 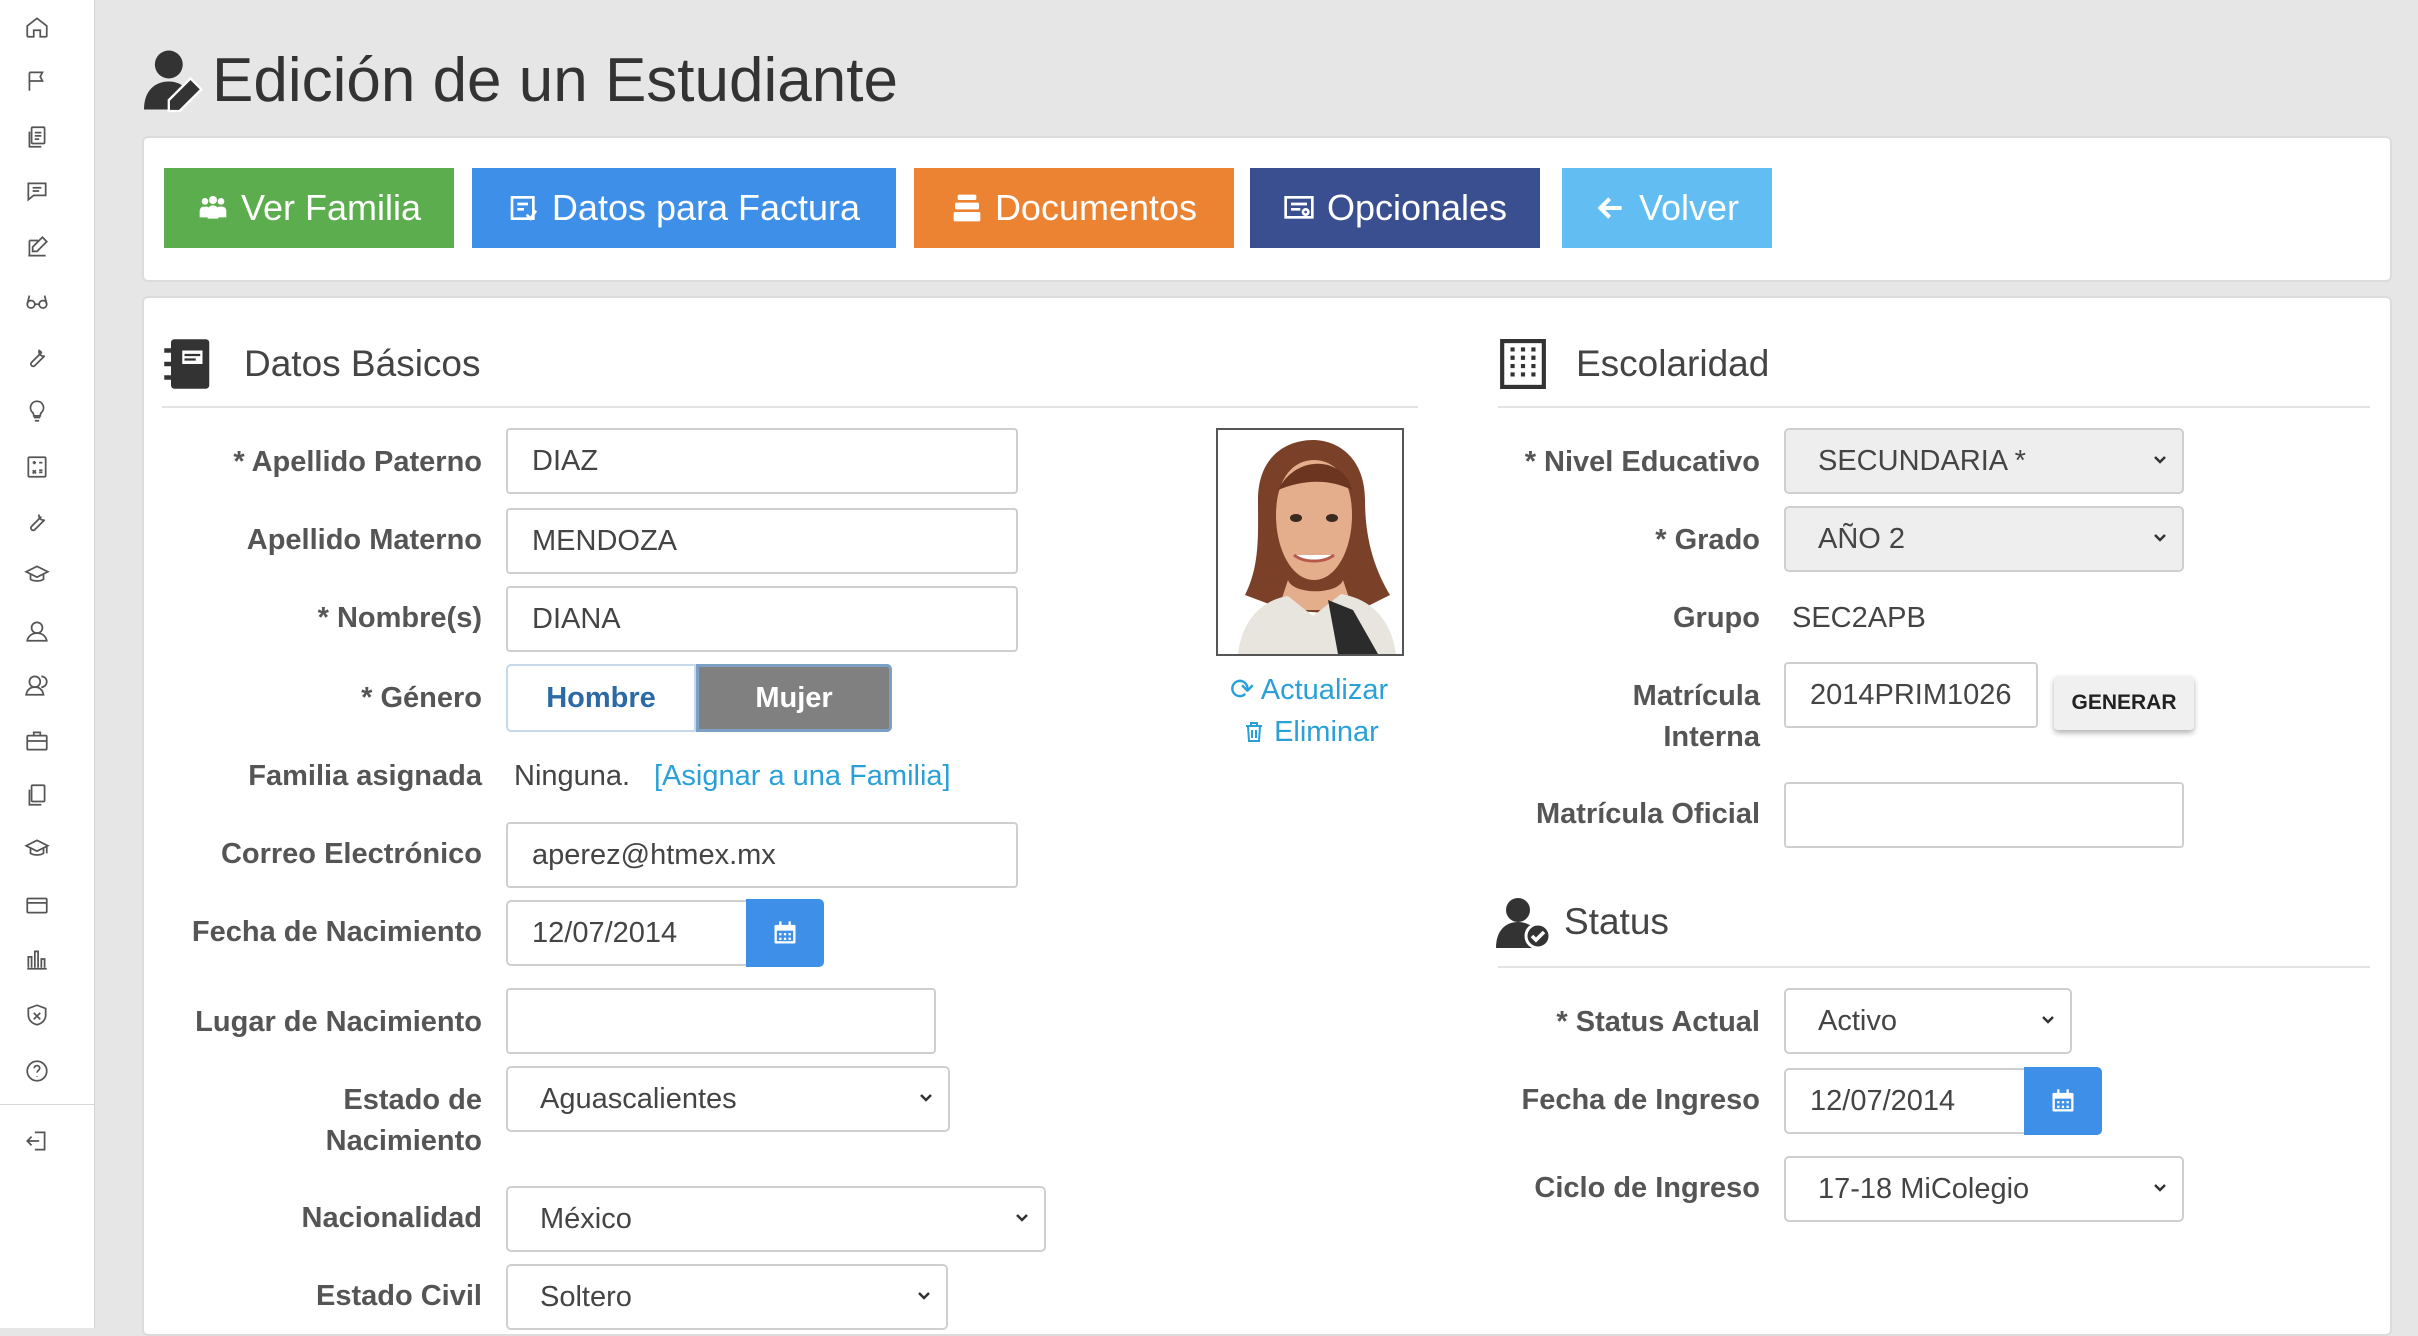 What do you see at coordinates (1640, 1100) in the screenshot?
I see `fecha-ingreso-label: Fecha de Ingreso` at bounding box center [1640, 1100].